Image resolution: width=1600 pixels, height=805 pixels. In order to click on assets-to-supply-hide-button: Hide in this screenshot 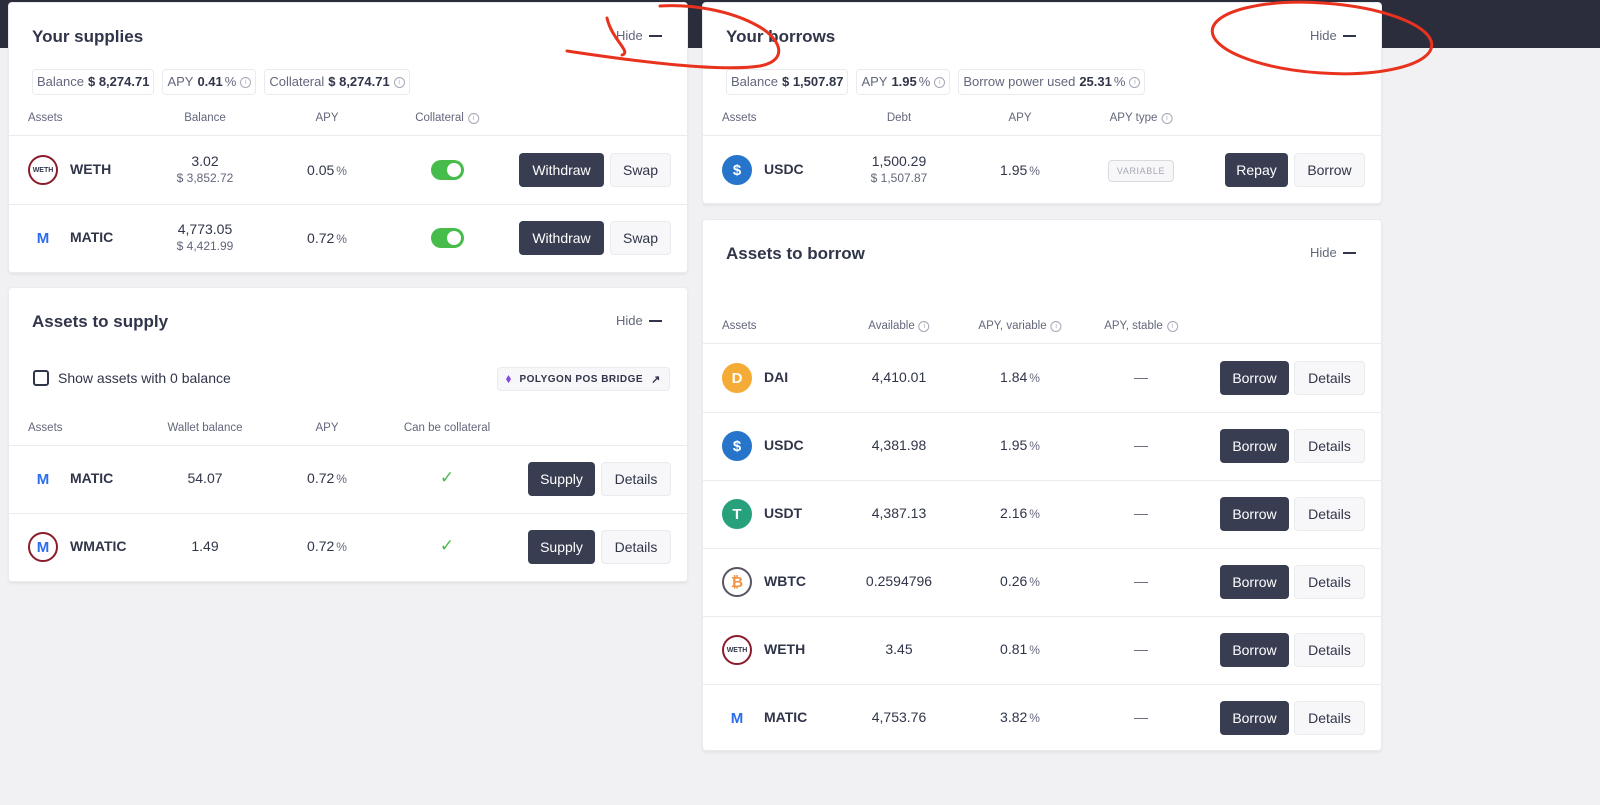, I will do `click(639, 320)`.